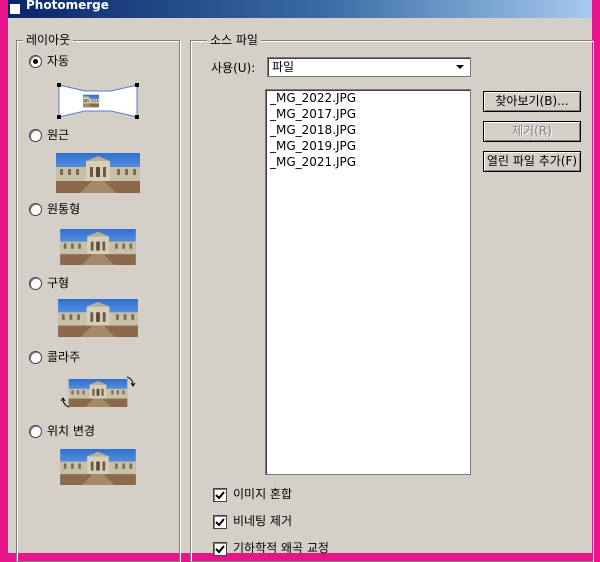 This screenshot has width=600, height=562. Describe the element at coordinates (233, 68) in the screenshot. I see `use-label: 사용(U):` at that location.